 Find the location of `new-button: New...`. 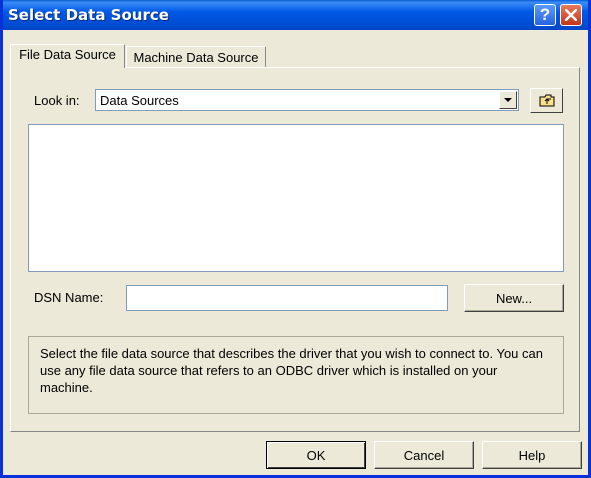

new-button: New... is located at coordinates (514, 298).